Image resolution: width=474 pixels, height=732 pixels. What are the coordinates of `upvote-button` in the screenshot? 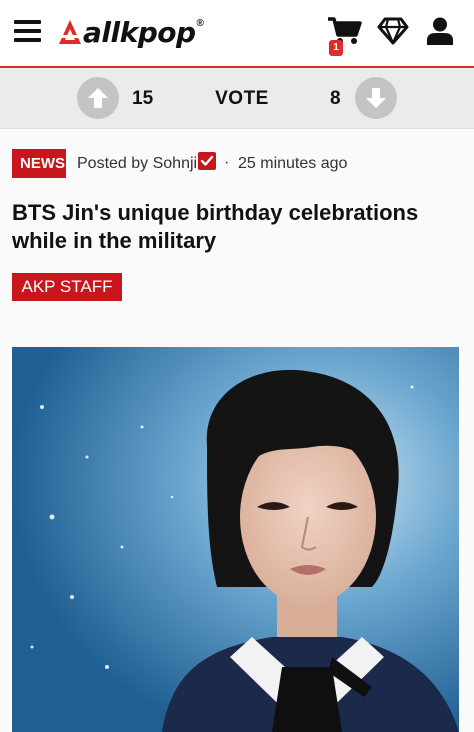 It's located at (98, 98).